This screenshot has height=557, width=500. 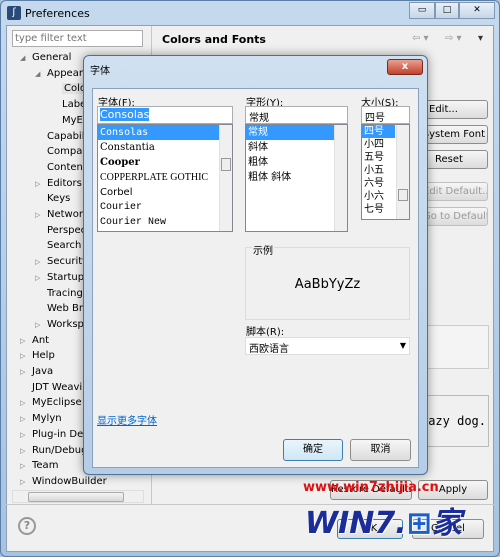 I want to click on list-item: 小五, so click(x=378, y=170).